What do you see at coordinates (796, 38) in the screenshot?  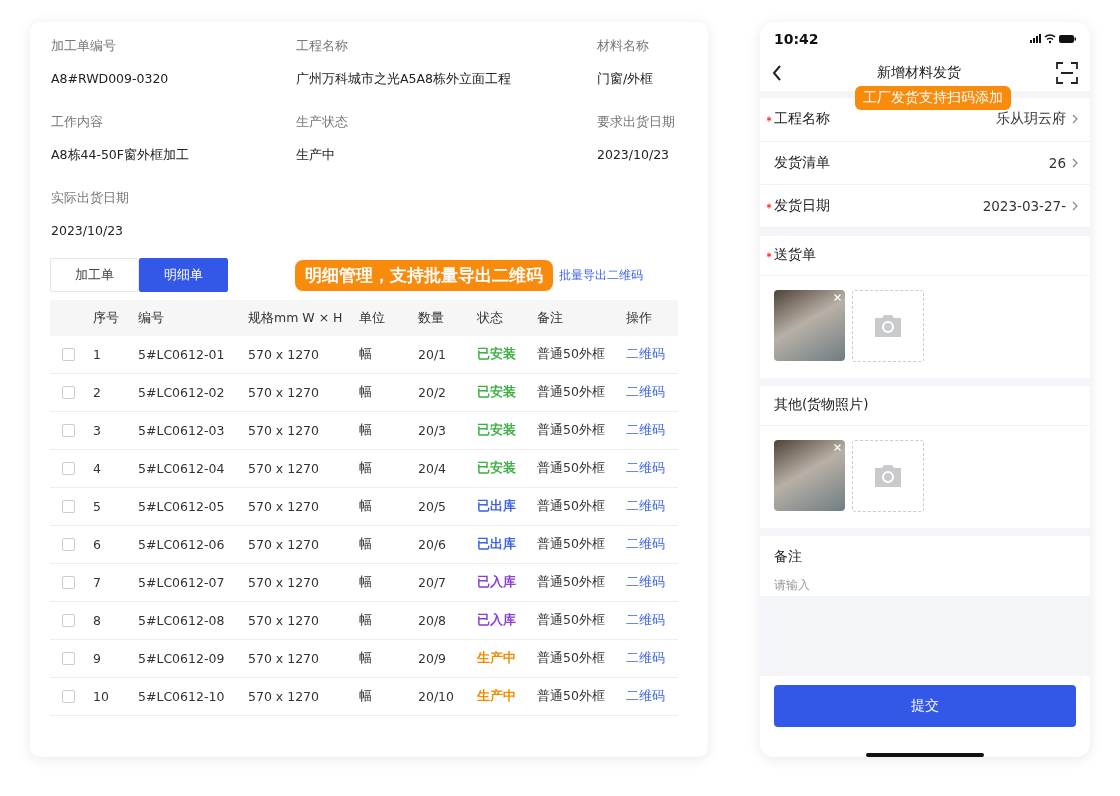 I see `status-time: 10:42` at bounding box center [796, 38].